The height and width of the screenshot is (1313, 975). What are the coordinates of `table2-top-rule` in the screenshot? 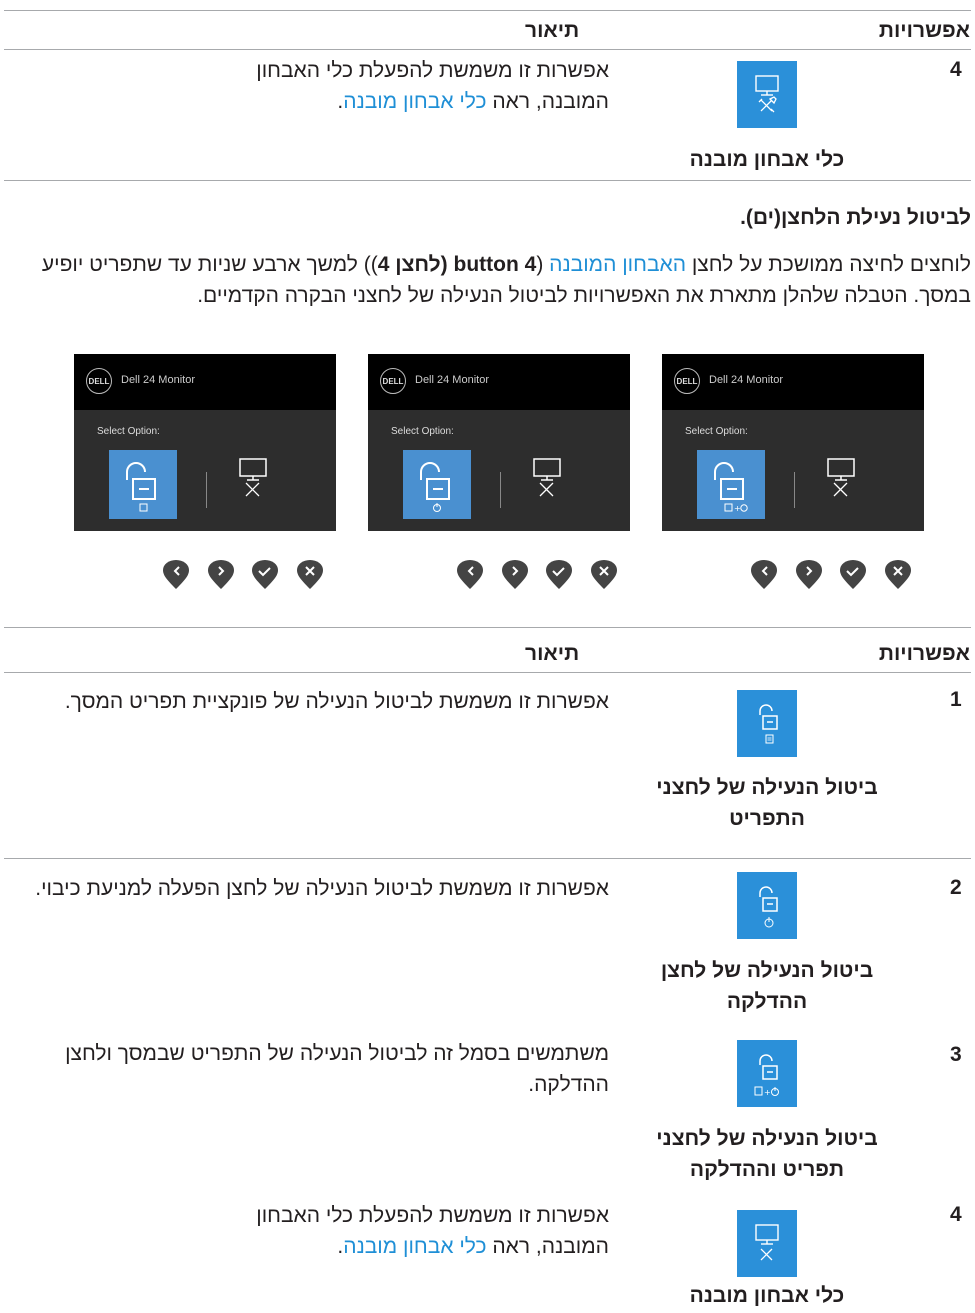 It's located at (487, 627).